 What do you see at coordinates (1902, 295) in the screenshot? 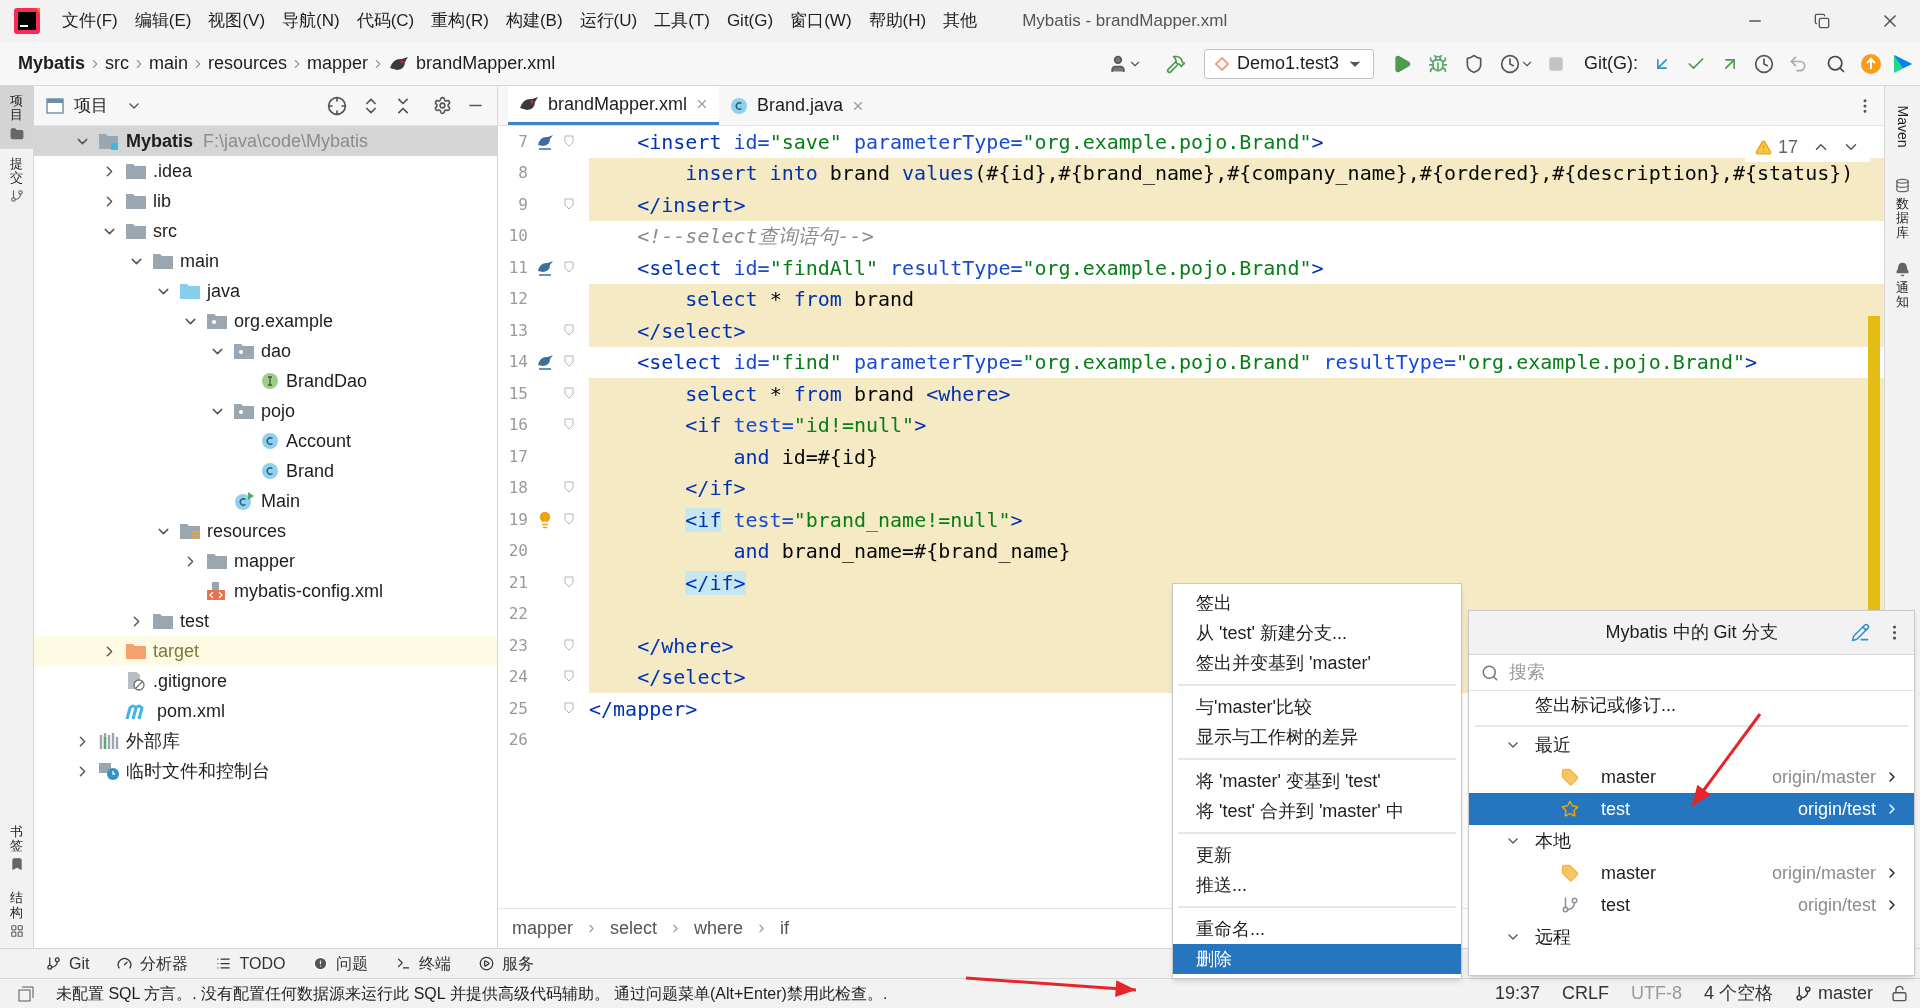
I see `tool-window-tab: 通知` at bounding box center [1902, 295].